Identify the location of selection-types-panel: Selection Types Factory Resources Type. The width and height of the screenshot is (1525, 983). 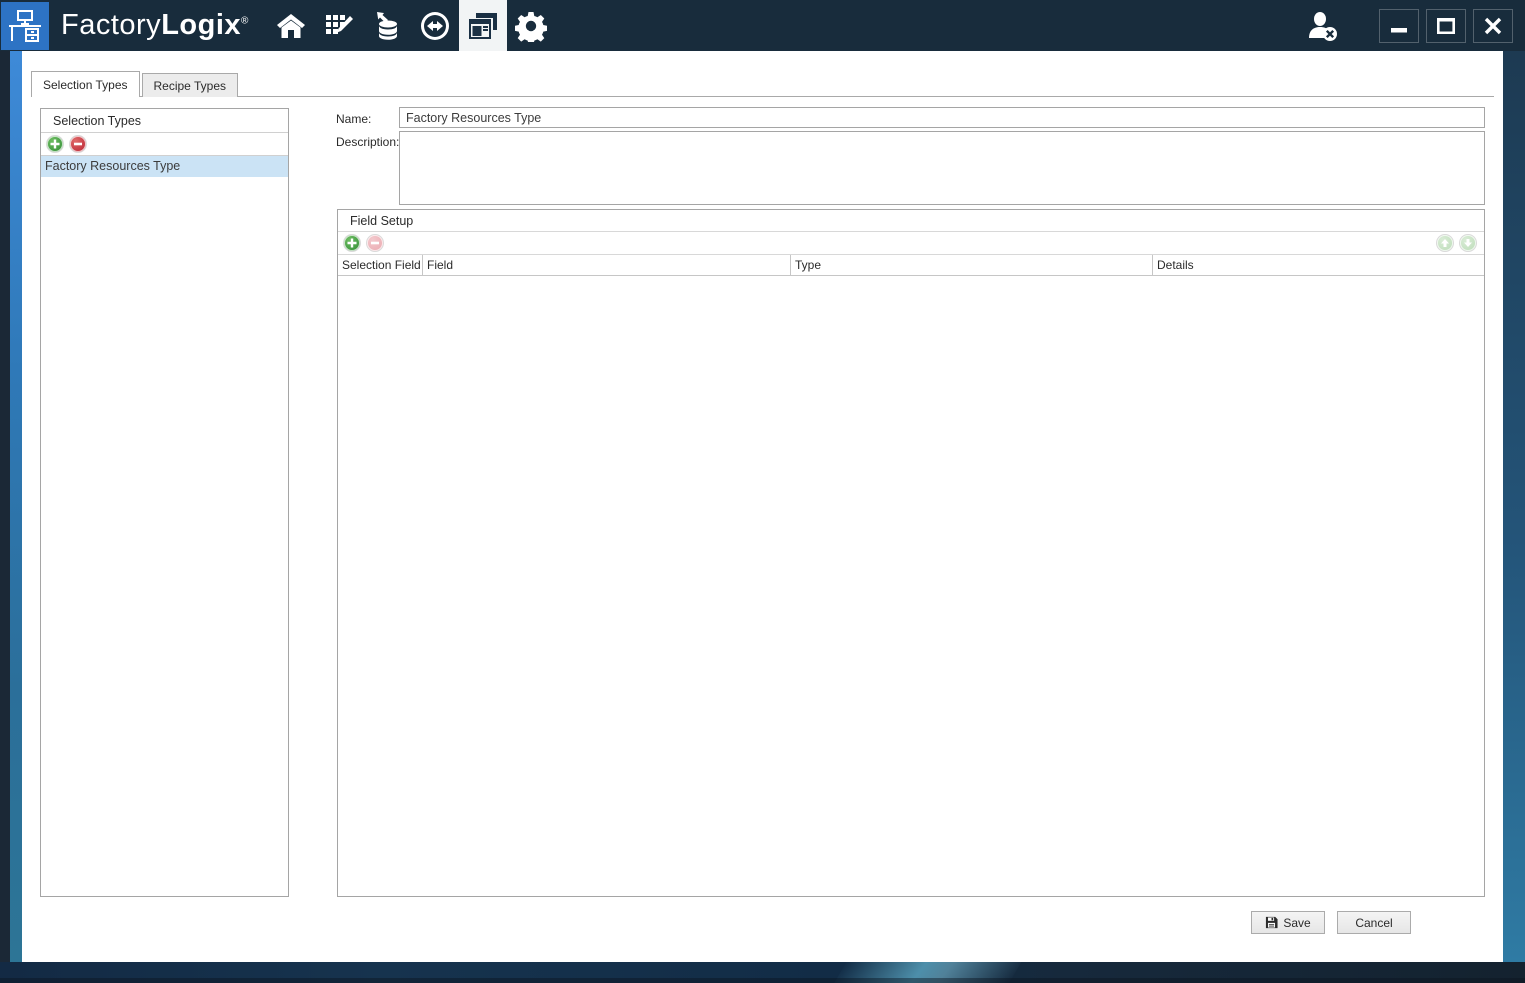
(164, 502).